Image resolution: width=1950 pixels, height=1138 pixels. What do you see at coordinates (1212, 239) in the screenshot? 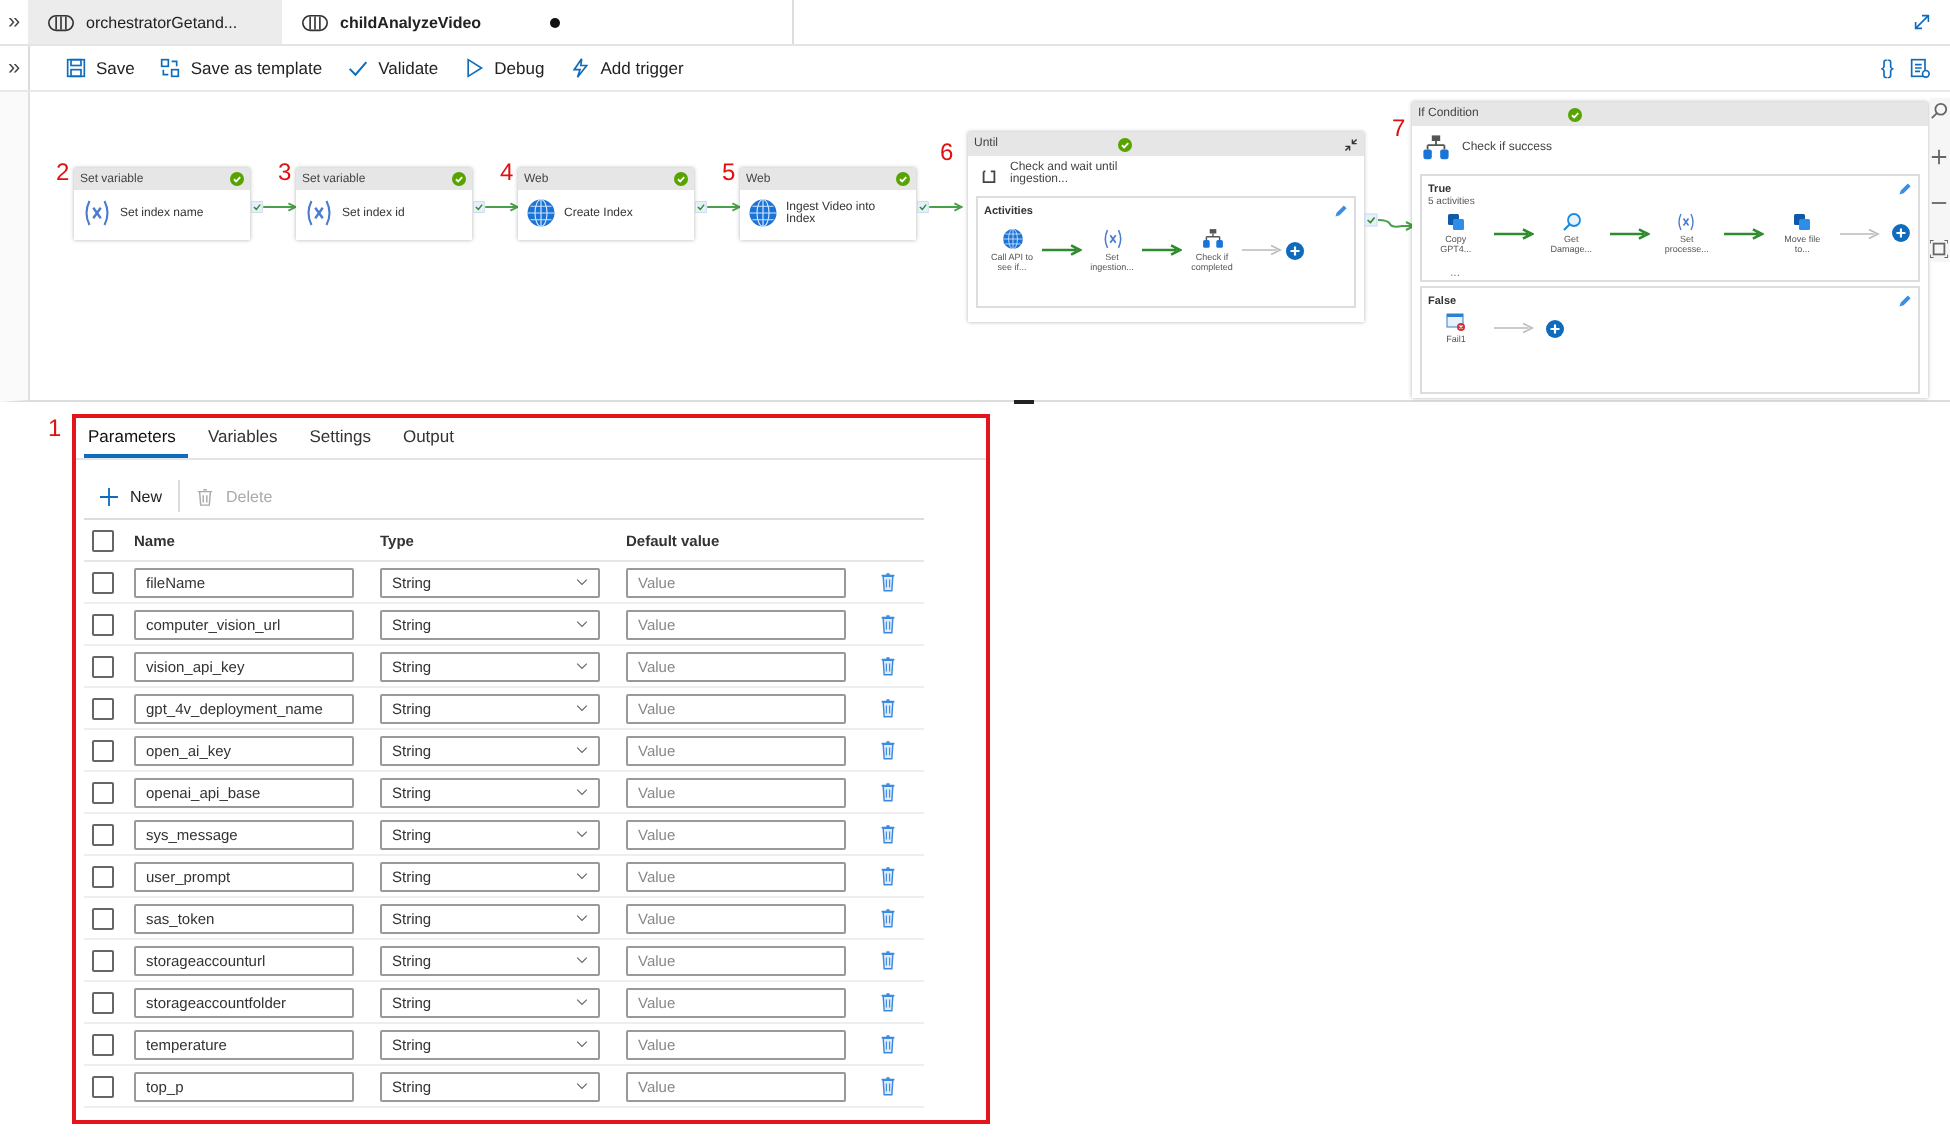
I see `branch-icon` at bounding box center [1212, 239].